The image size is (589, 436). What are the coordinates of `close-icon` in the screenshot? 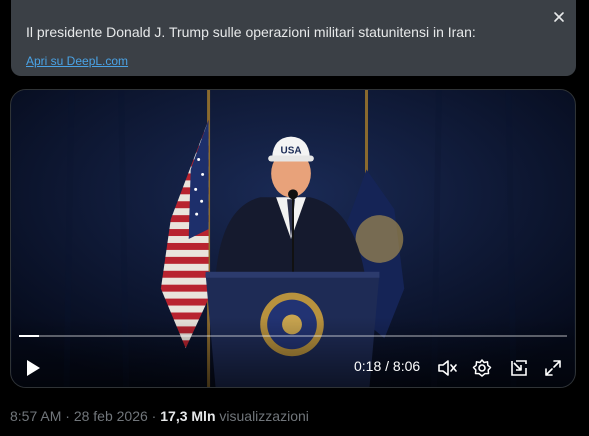 It's located at (559, 17).